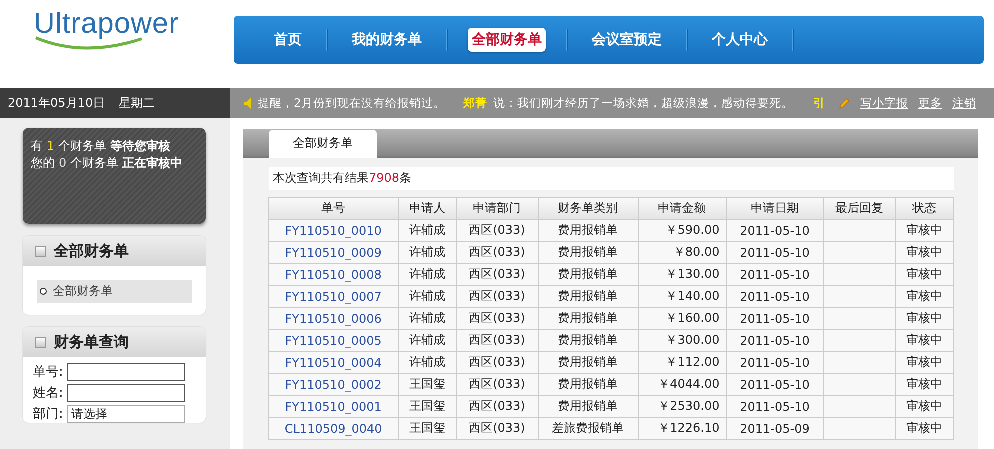  Describe the element at coordinates (57, 103) in the screenshot. I see `date-text: 2011年05月10日` at that location.